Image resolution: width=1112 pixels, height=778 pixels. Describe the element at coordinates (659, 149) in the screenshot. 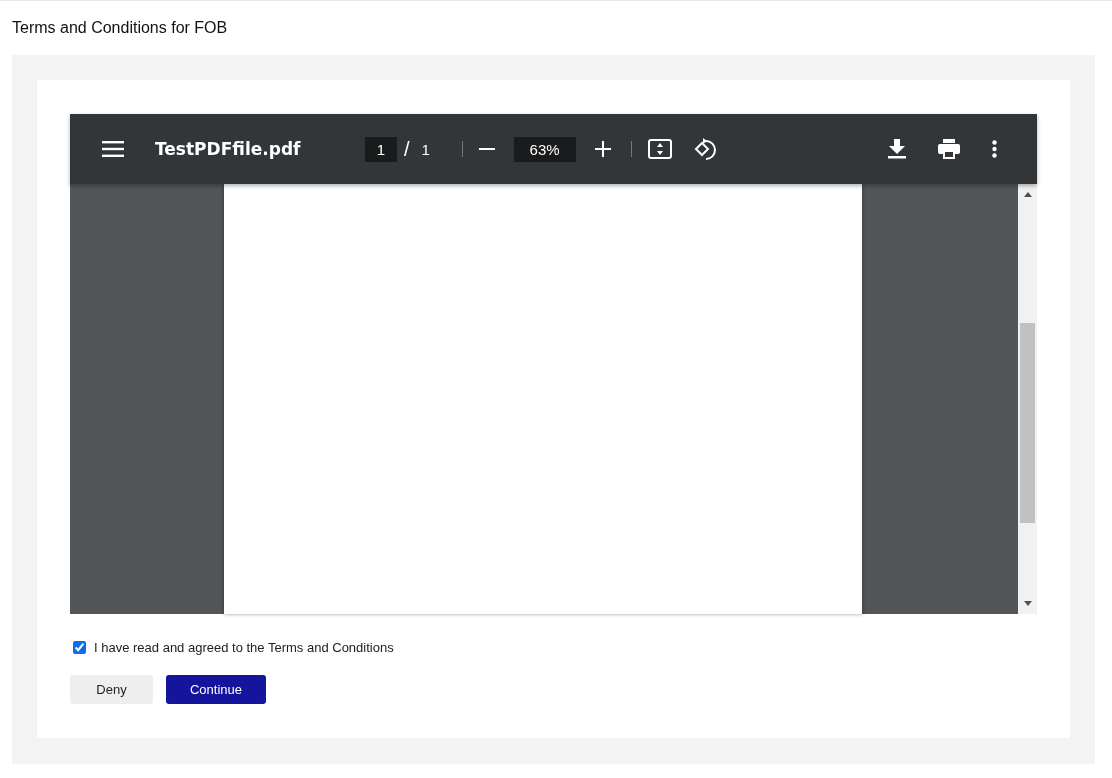

I see `fit-page-icon` at that location.